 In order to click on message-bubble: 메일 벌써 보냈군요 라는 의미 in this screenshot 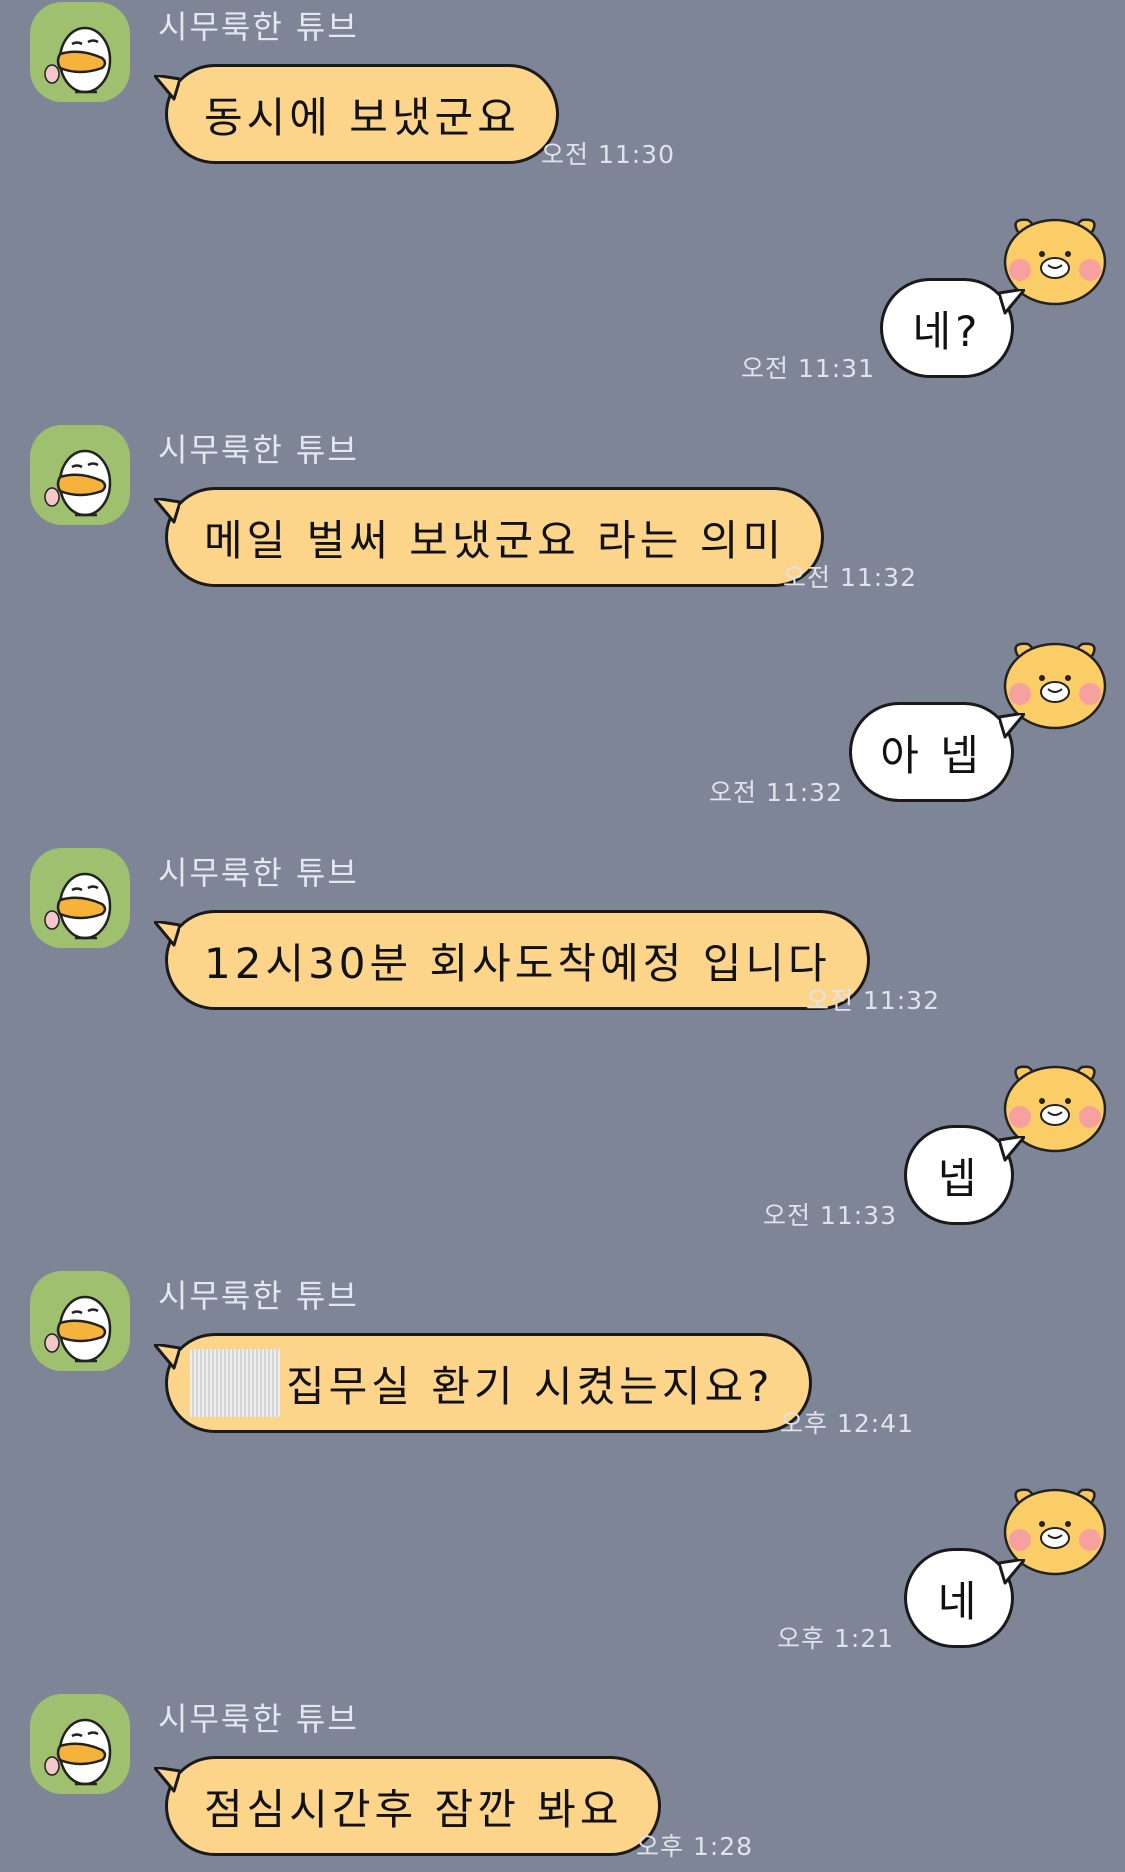, I will do `click(489, 537)`.